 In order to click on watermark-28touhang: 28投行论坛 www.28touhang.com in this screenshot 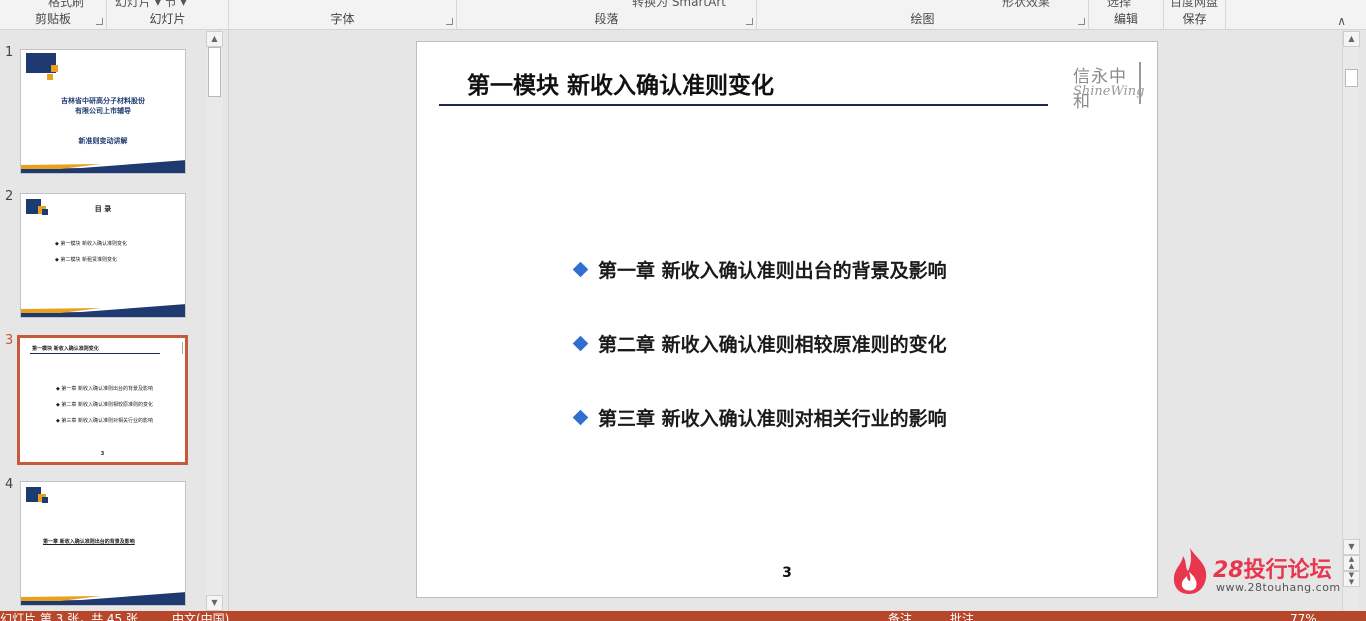, I will do `click(1257, 572)`.